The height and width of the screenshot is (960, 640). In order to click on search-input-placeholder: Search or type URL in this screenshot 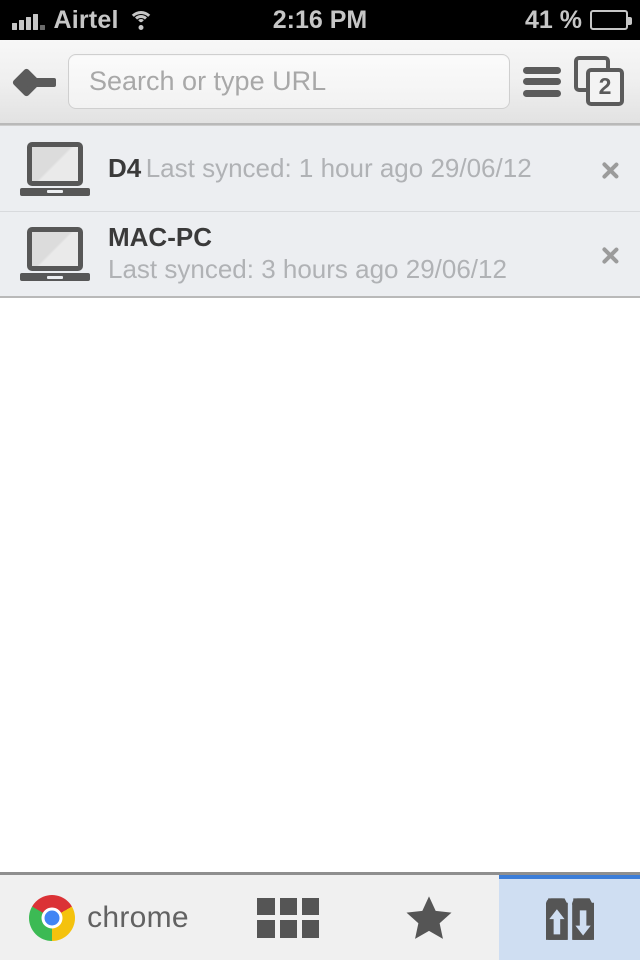, I will do `click(208, 81)`.